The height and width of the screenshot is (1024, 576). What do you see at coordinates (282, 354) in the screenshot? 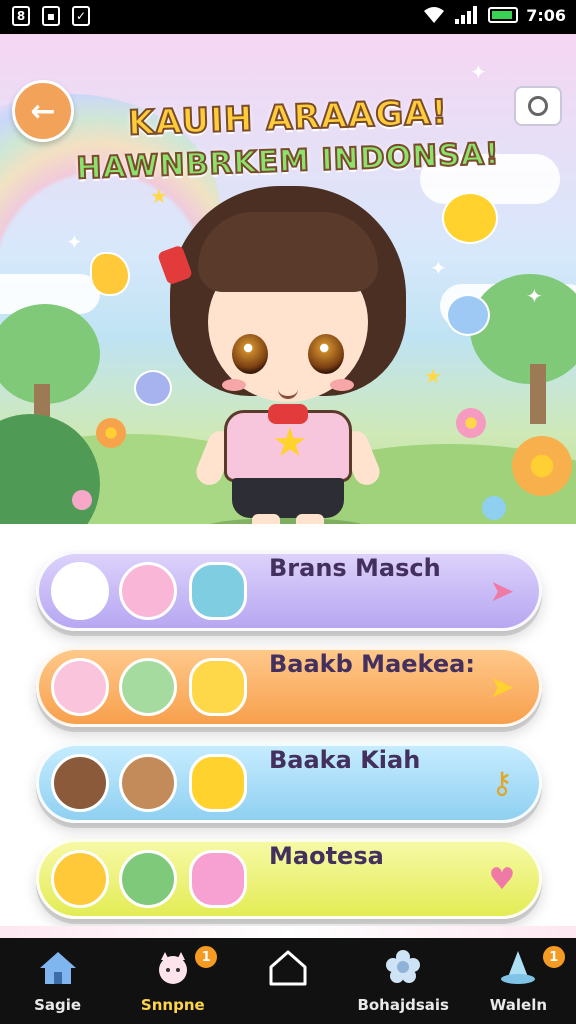
I see `mascot-character: ★` at bounding box center [282, 354].